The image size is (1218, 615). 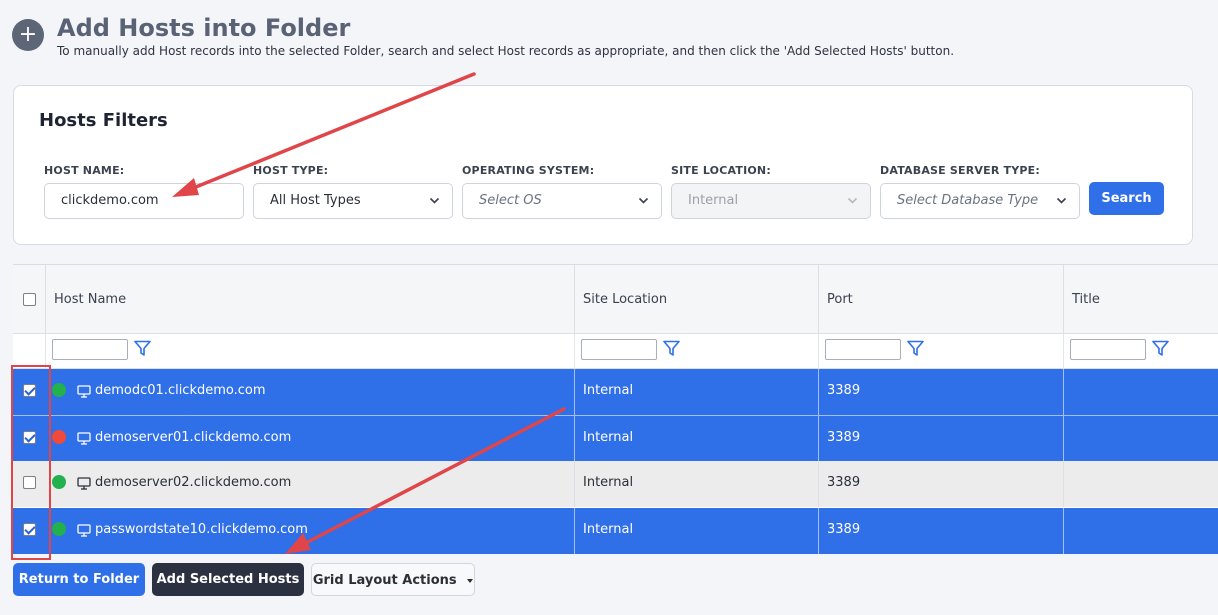 I want to click on site-location-field: SITE LOCATION: Internal, so click(x=771, y=191).